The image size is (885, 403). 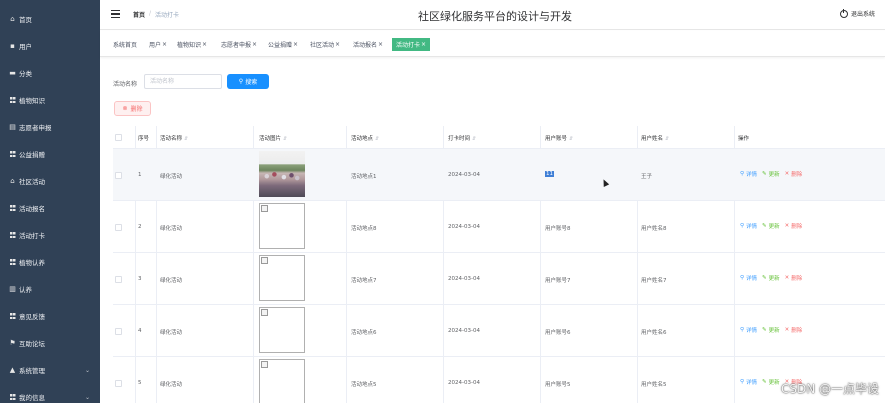 I want to click on tag-home: 系统首页, so click(x=125, y=44).